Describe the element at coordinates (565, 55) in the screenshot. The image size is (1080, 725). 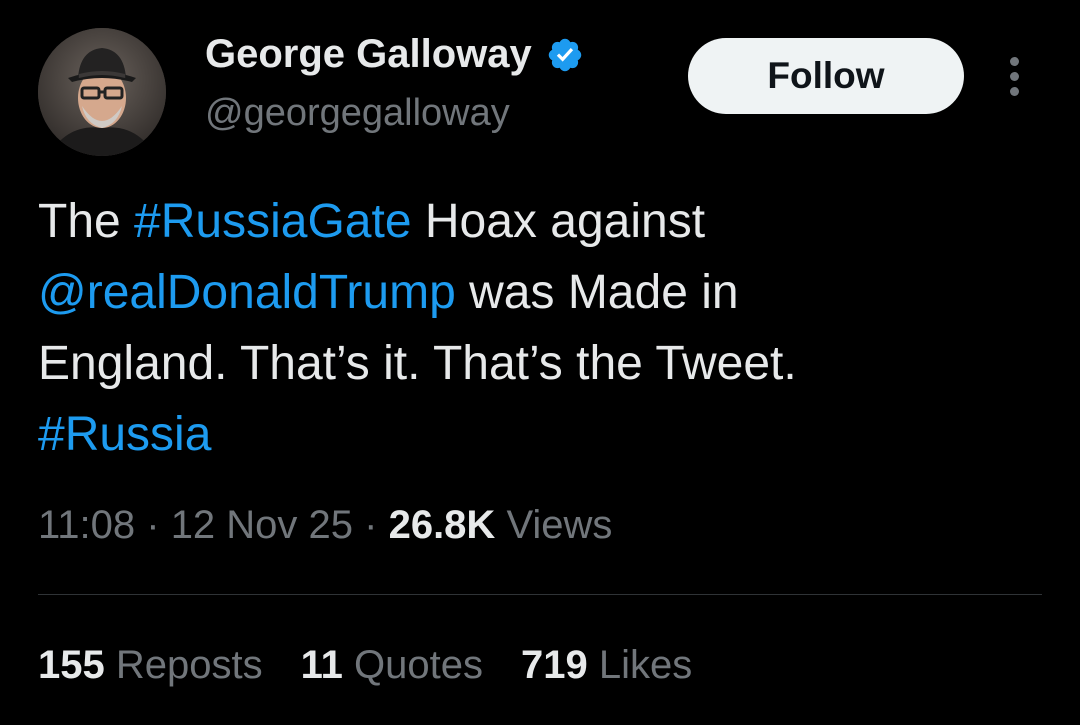
I see `verified-badge-icon` at that location.